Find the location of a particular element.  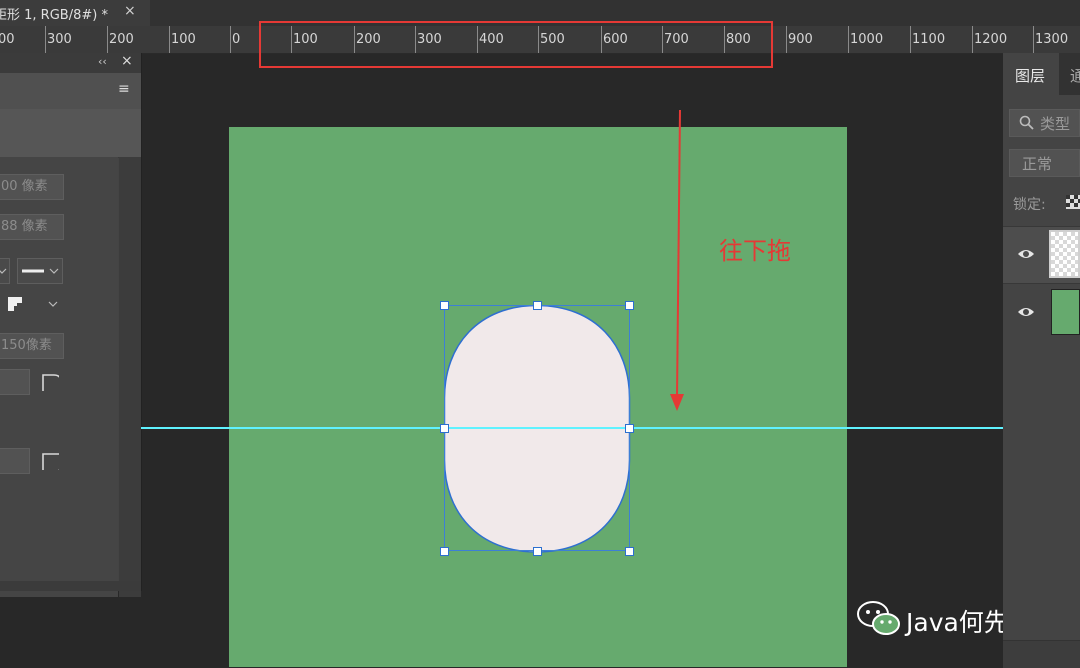

ruler-label: 1000 is located at coordinates (867, 39).